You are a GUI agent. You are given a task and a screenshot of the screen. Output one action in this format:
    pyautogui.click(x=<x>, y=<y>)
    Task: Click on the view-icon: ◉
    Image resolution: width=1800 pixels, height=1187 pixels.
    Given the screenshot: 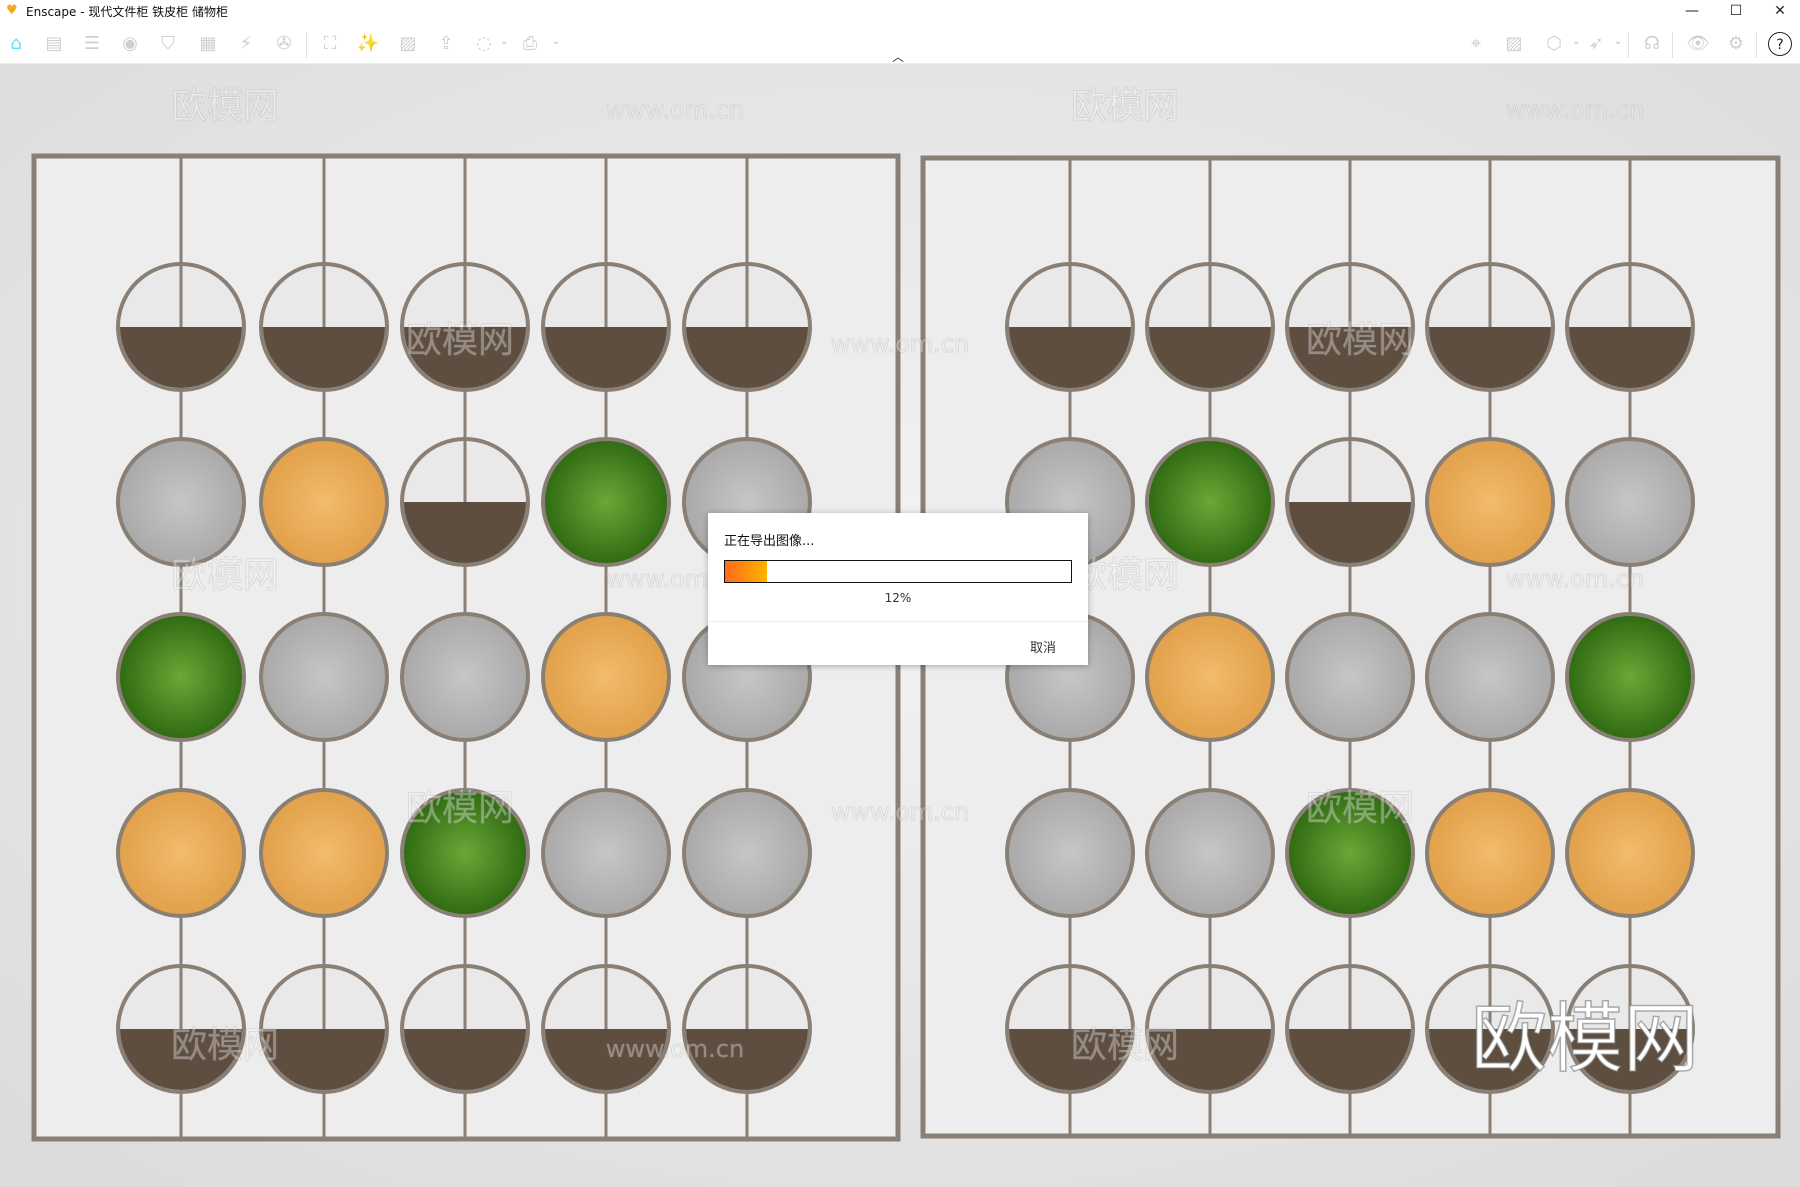 What is the action you would take?
    pyautogui.click(x=130, y=44)
    